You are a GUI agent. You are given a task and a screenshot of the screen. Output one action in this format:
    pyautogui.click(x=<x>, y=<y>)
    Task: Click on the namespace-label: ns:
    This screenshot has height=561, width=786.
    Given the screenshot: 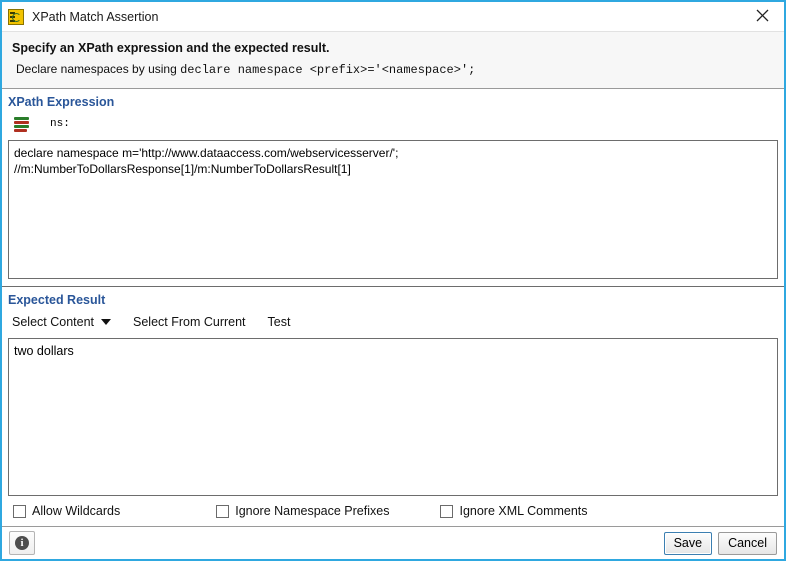 What is the action you would take?
    pyautogui.click(x=60, y=124)
    